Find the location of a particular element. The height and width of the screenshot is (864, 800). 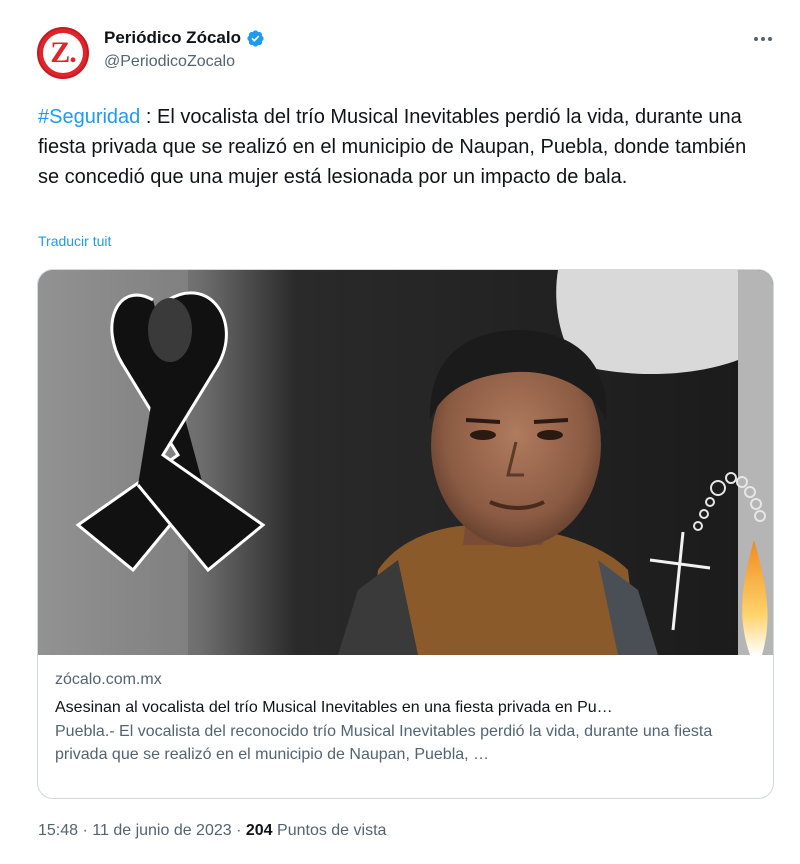

views-count: 204 is located at coordinates (259, 830).